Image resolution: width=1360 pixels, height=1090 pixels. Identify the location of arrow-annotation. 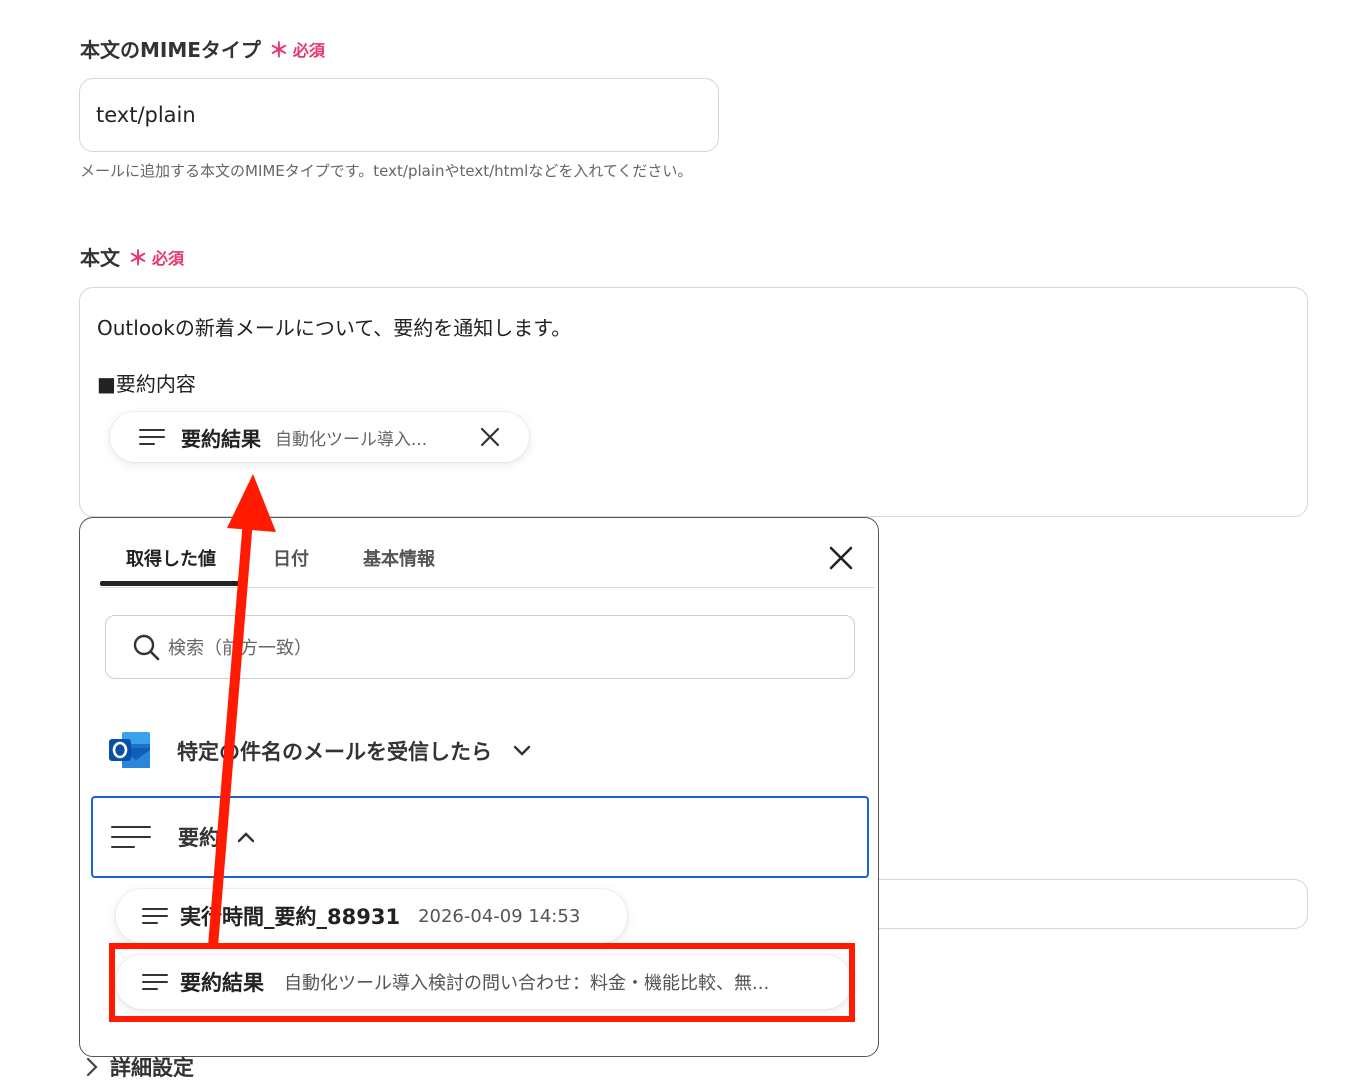
(242, 710).